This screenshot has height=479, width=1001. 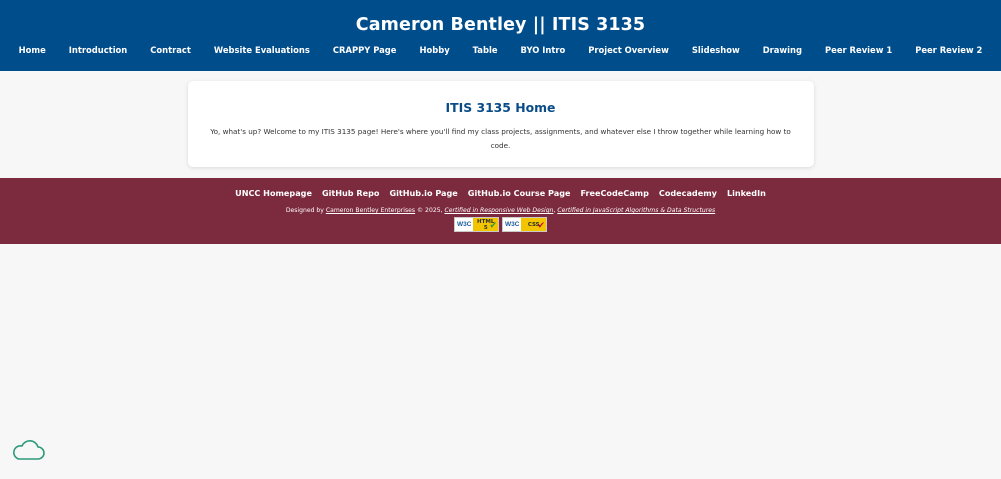 I want to click on footer-link-github-io-course-page: GitHub.io Course Page, so click(x=519, y=193).